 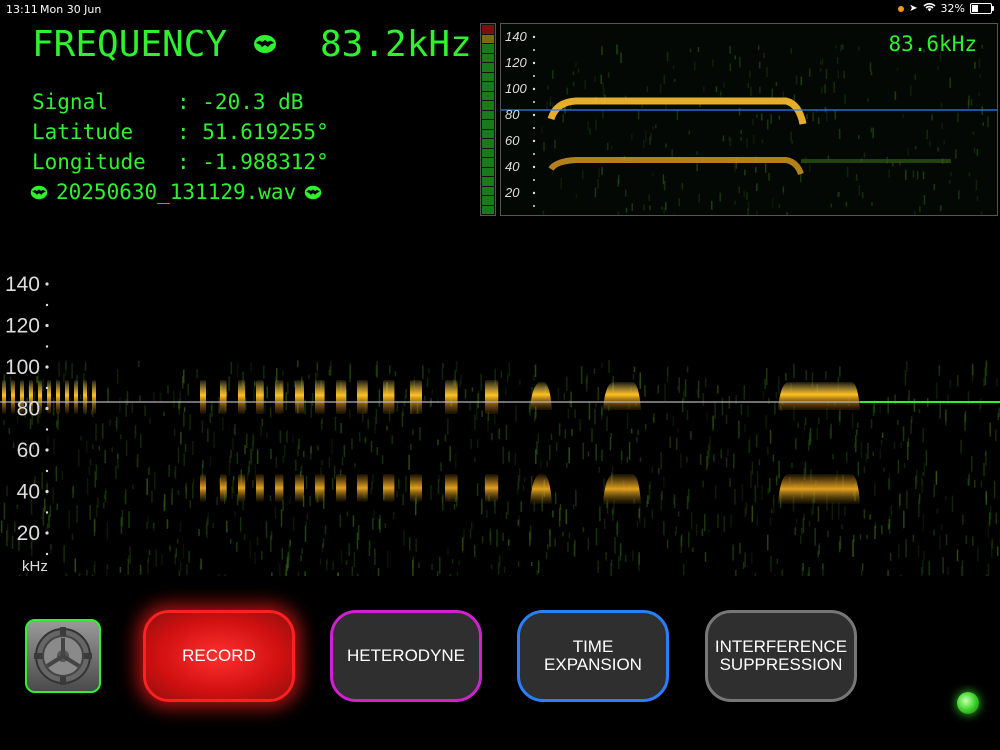 What do you see at coordinates (593, 664) in the screenshot?
I see `time-expansion-label-line2: EXPANSION` at bounding box center [593, 664].